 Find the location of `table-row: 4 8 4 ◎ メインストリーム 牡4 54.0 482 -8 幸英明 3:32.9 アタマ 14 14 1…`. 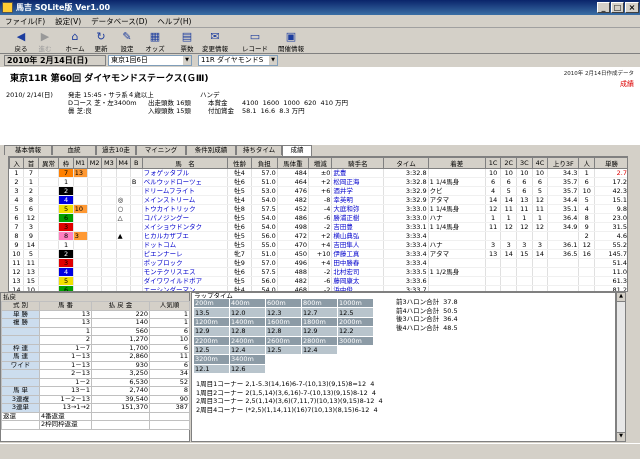

table-row: 4 8 4 ◎ メインストリーム 牡4 54.0 482 -8 幸英明 3:32.9 アタマ 14 14 1… is located at coordinates (318, 200).